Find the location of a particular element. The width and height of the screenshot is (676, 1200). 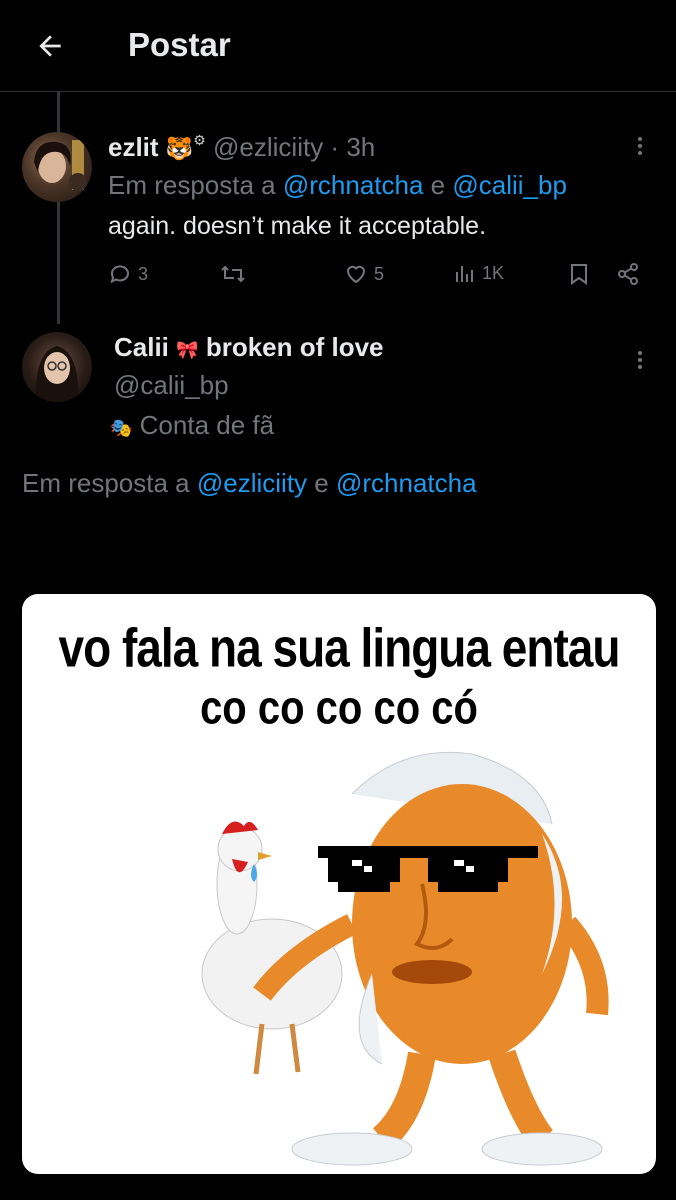

ribbon-icon: 🎀 is located at coordinates (187, 350).